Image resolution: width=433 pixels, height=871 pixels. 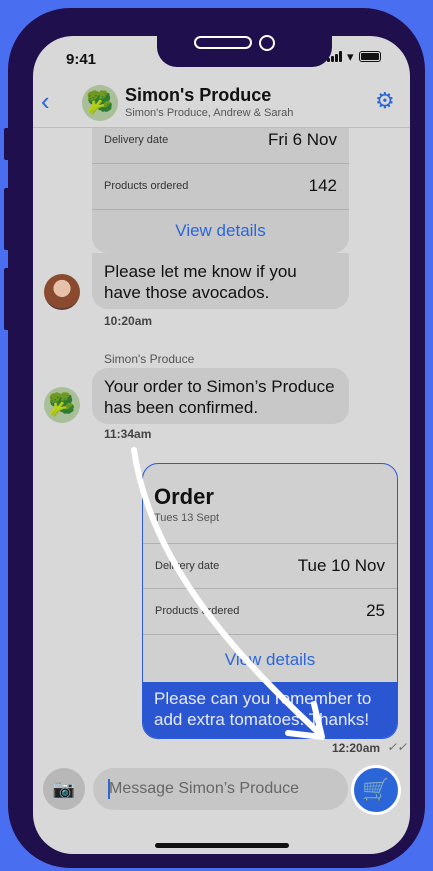 What do you see at coordinates (198, 95) in the screenshot?
I see `chat-title: Simon's Produce` at bounding box center [198, 95].